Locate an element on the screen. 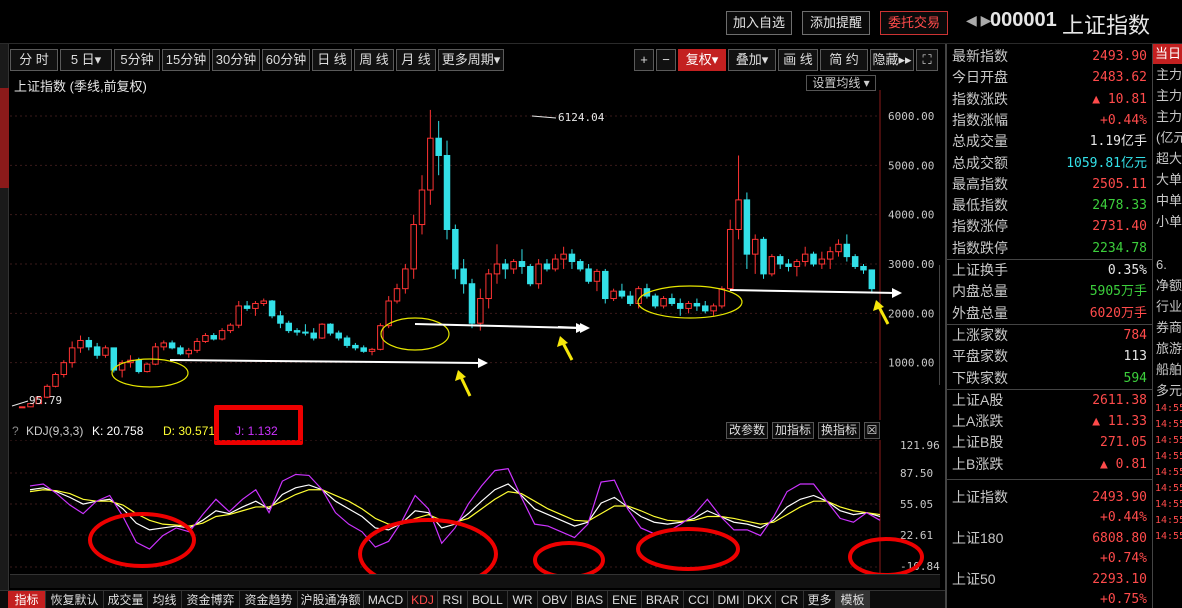 This screenshot has height=608, width=1182. overlay-dropdown: 叠加▾ is located at coordinates (752, 60).